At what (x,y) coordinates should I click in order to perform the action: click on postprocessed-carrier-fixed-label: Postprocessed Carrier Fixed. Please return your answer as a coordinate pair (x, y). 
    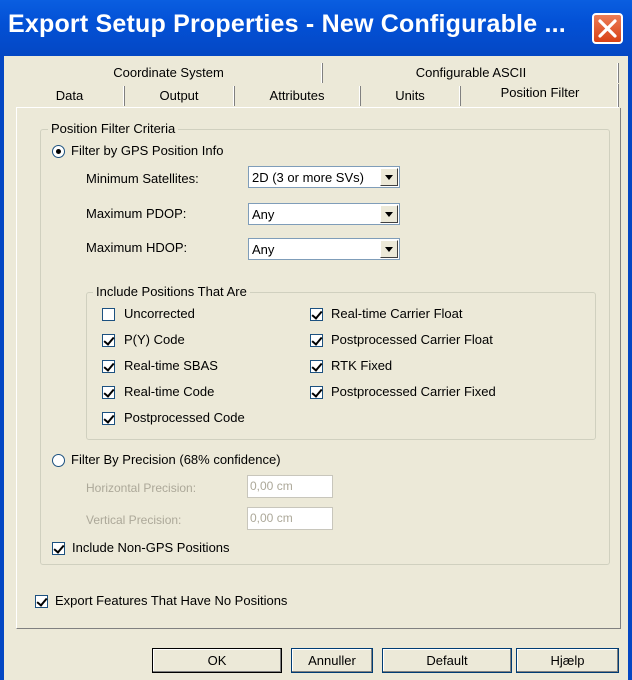
    Looking at the image, I should click on (413, 391).